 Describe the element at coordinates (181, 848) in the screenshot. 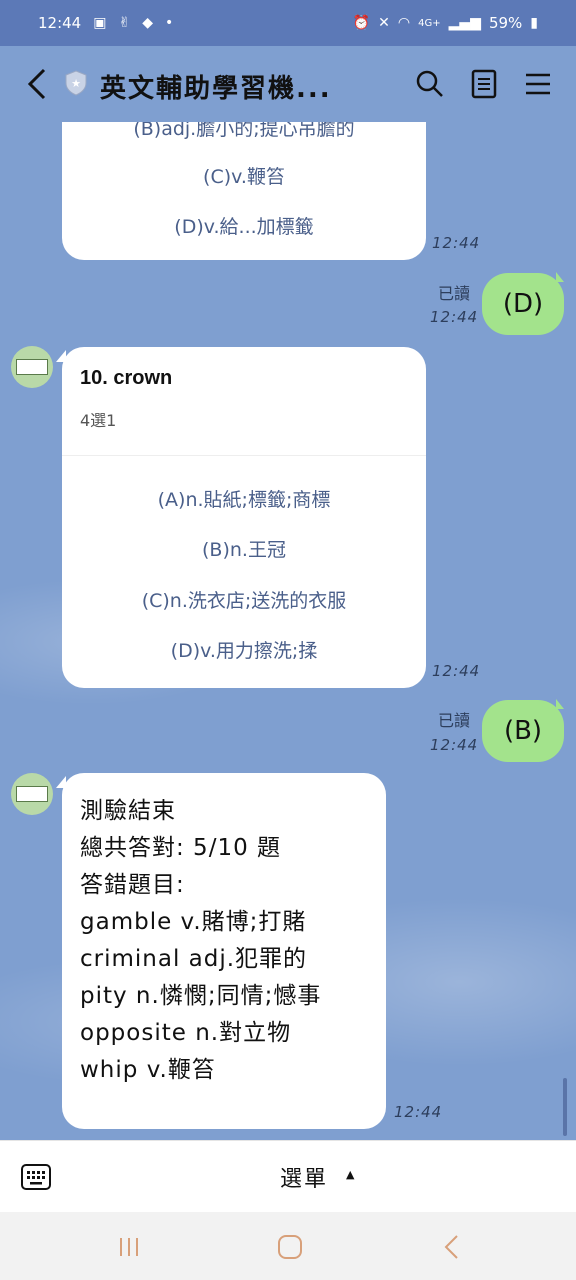

I see `result-line: 總共答對: 5/10 題` at that location.